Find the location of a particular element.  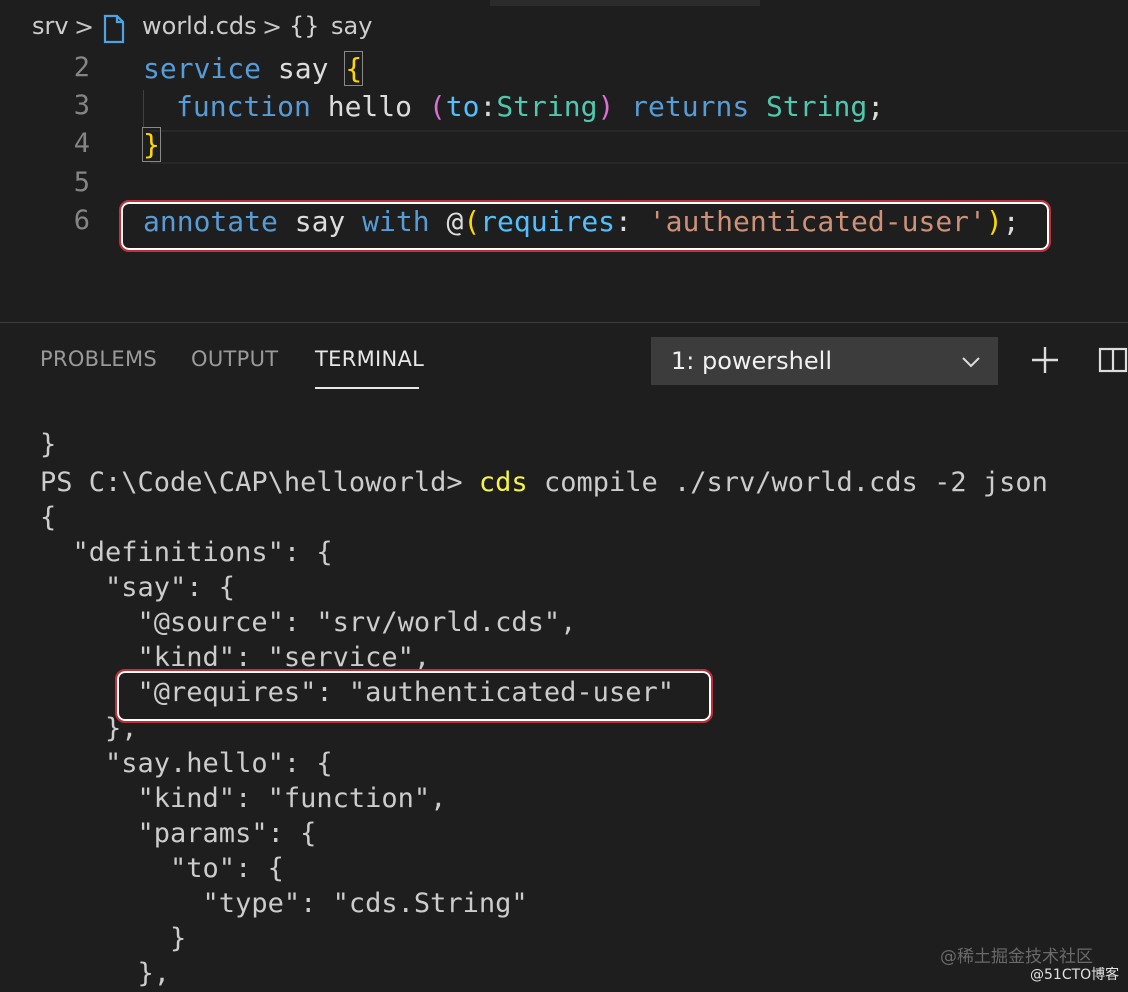

watermark-51cto: @51CTO博客 is located at coordinates (1075, 975).